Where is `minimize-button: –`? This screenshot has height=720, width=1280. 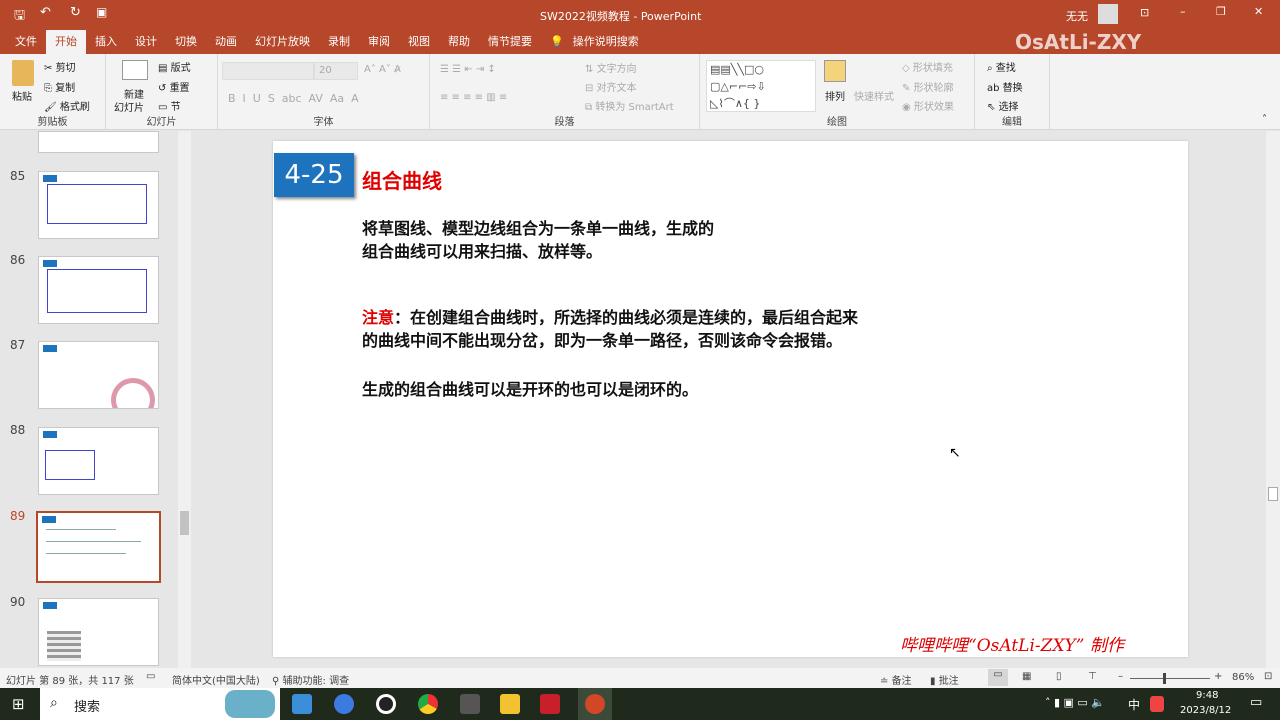 minimize-button: – is located at coordinates (1183, 11).